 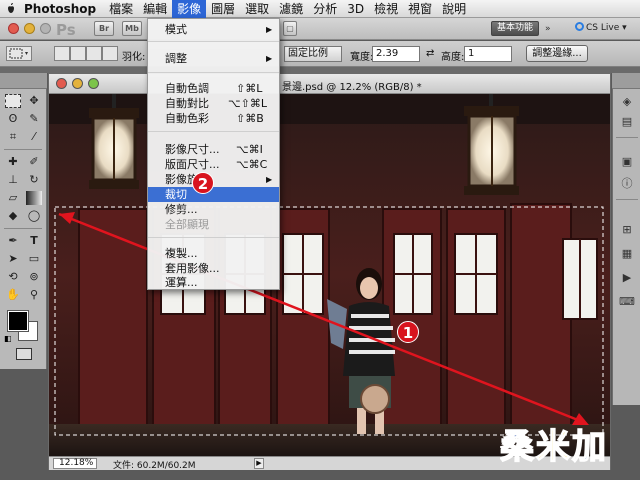 I want to click on type-tool-icon: T, so click(x=34, y=241).